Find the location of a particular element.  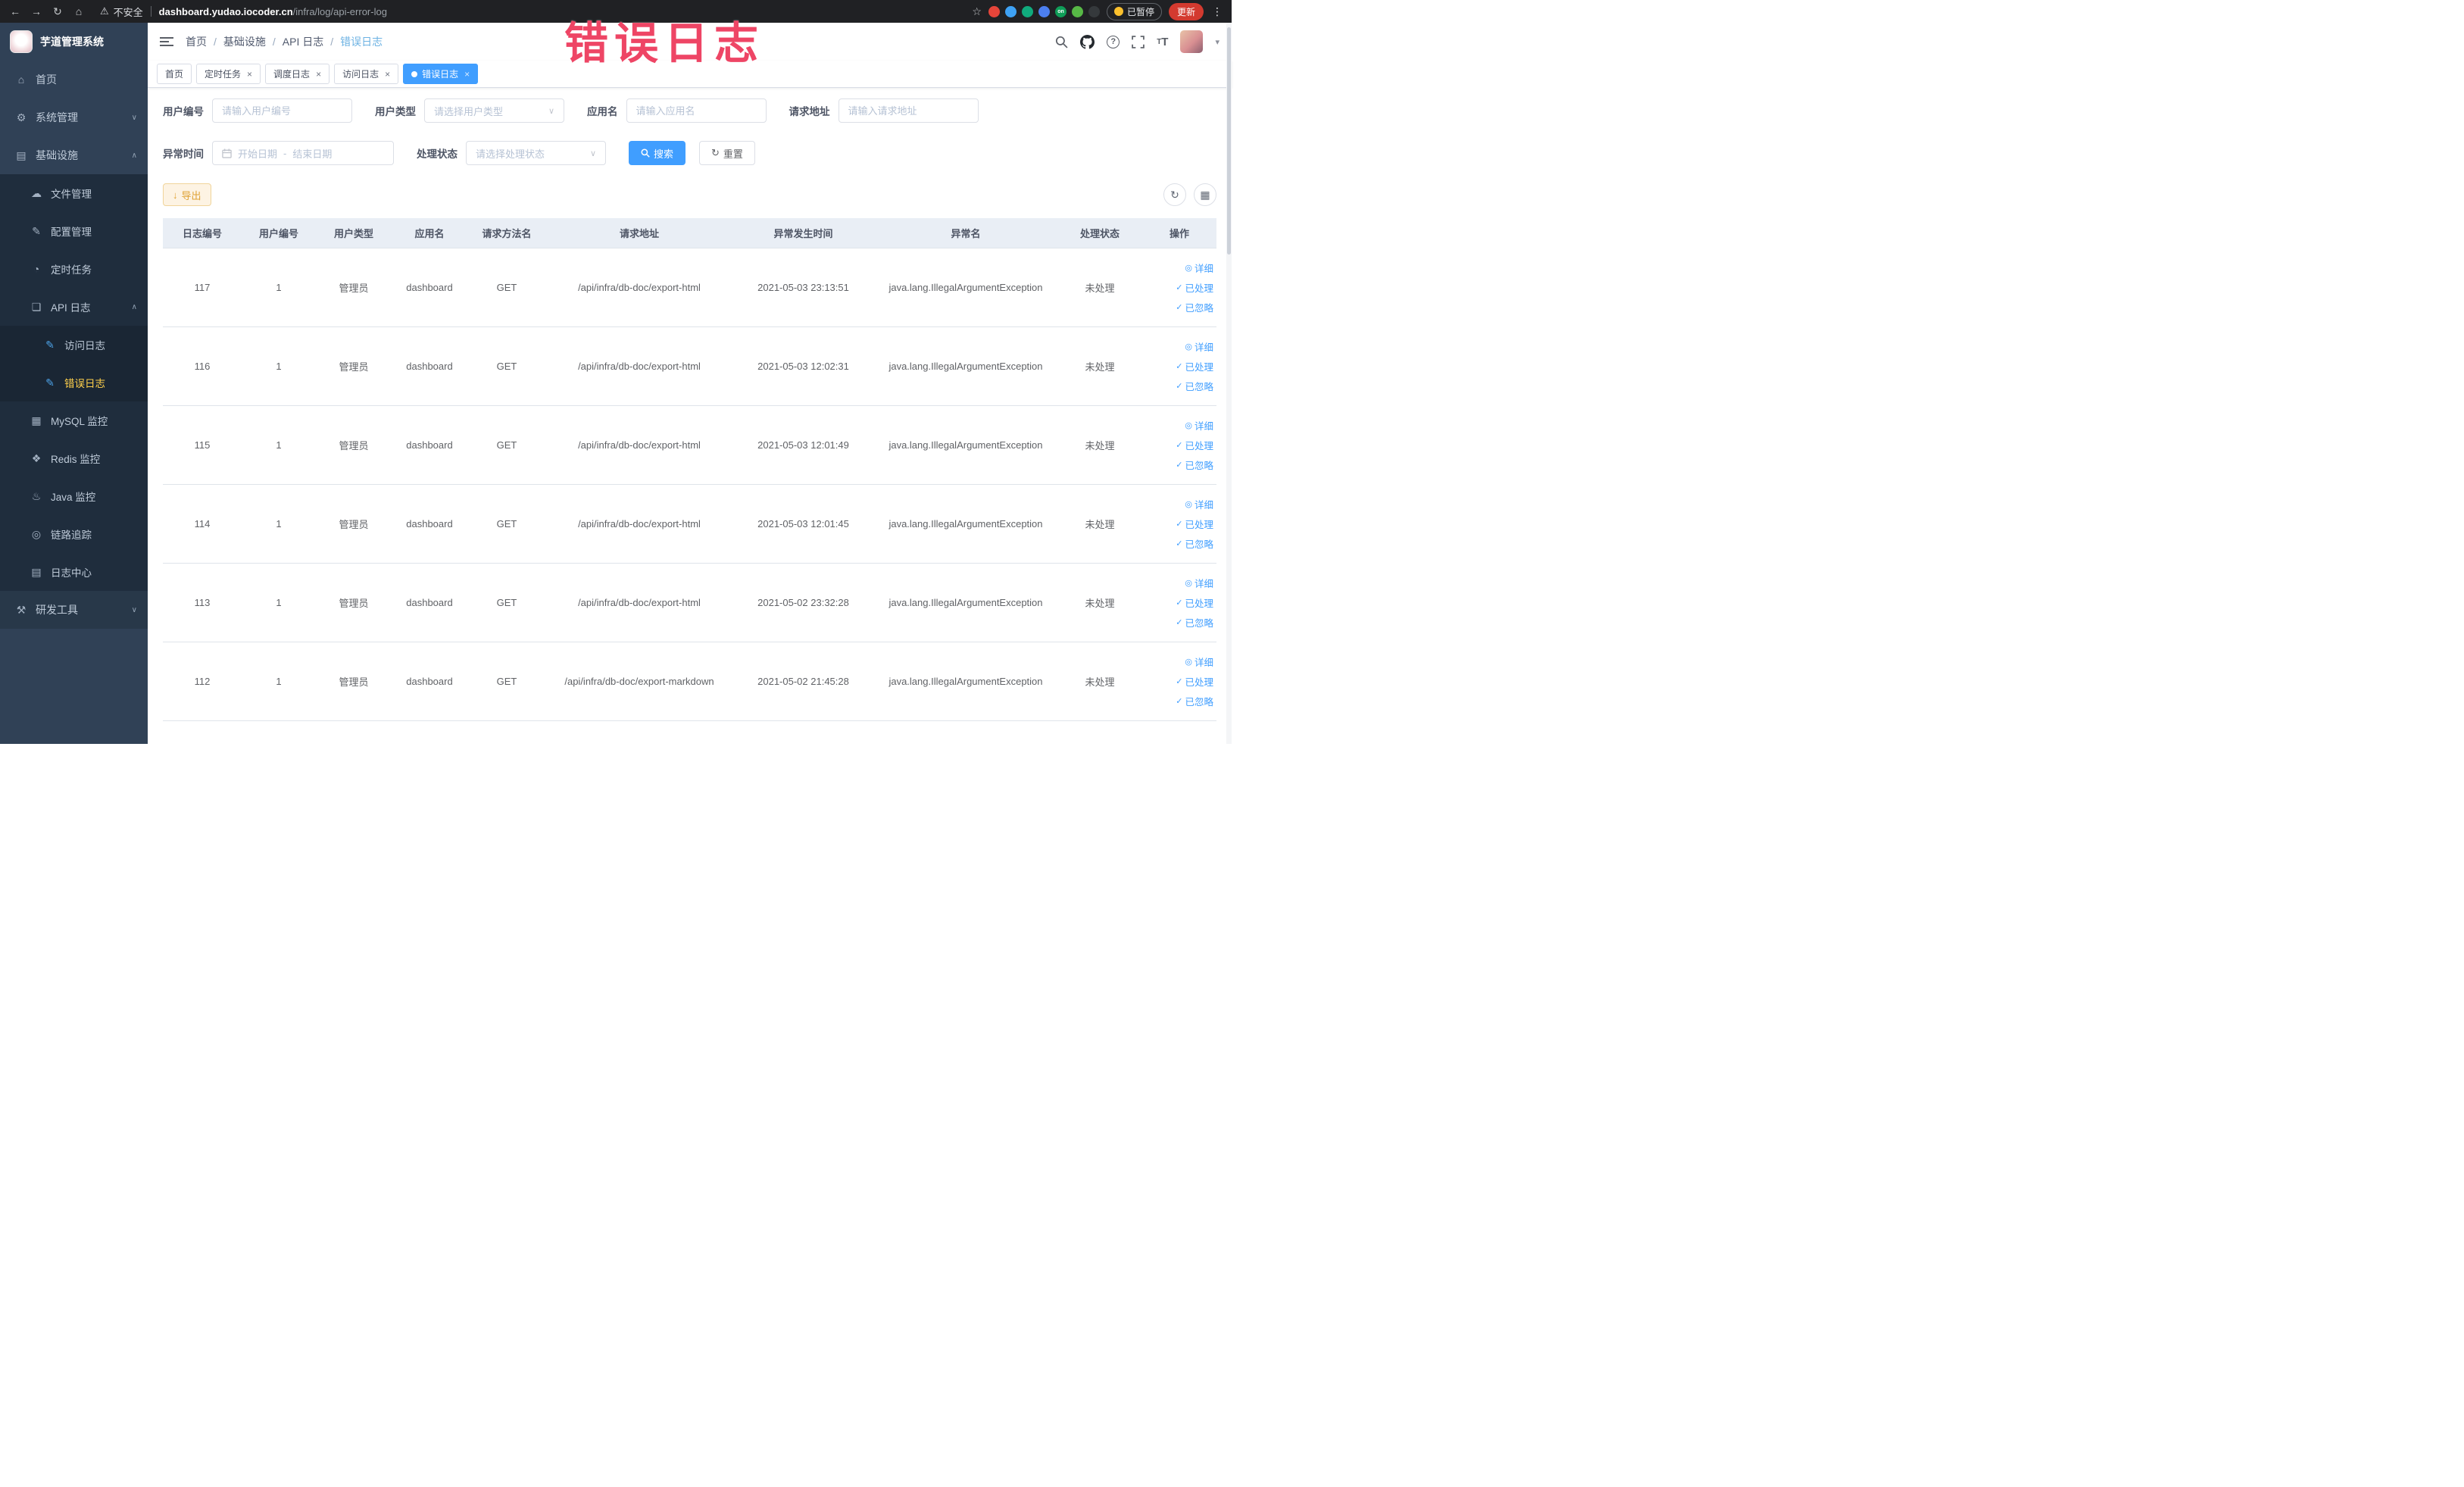

breadcrumb-item: API 日志 is located at coordinates (303, 41).